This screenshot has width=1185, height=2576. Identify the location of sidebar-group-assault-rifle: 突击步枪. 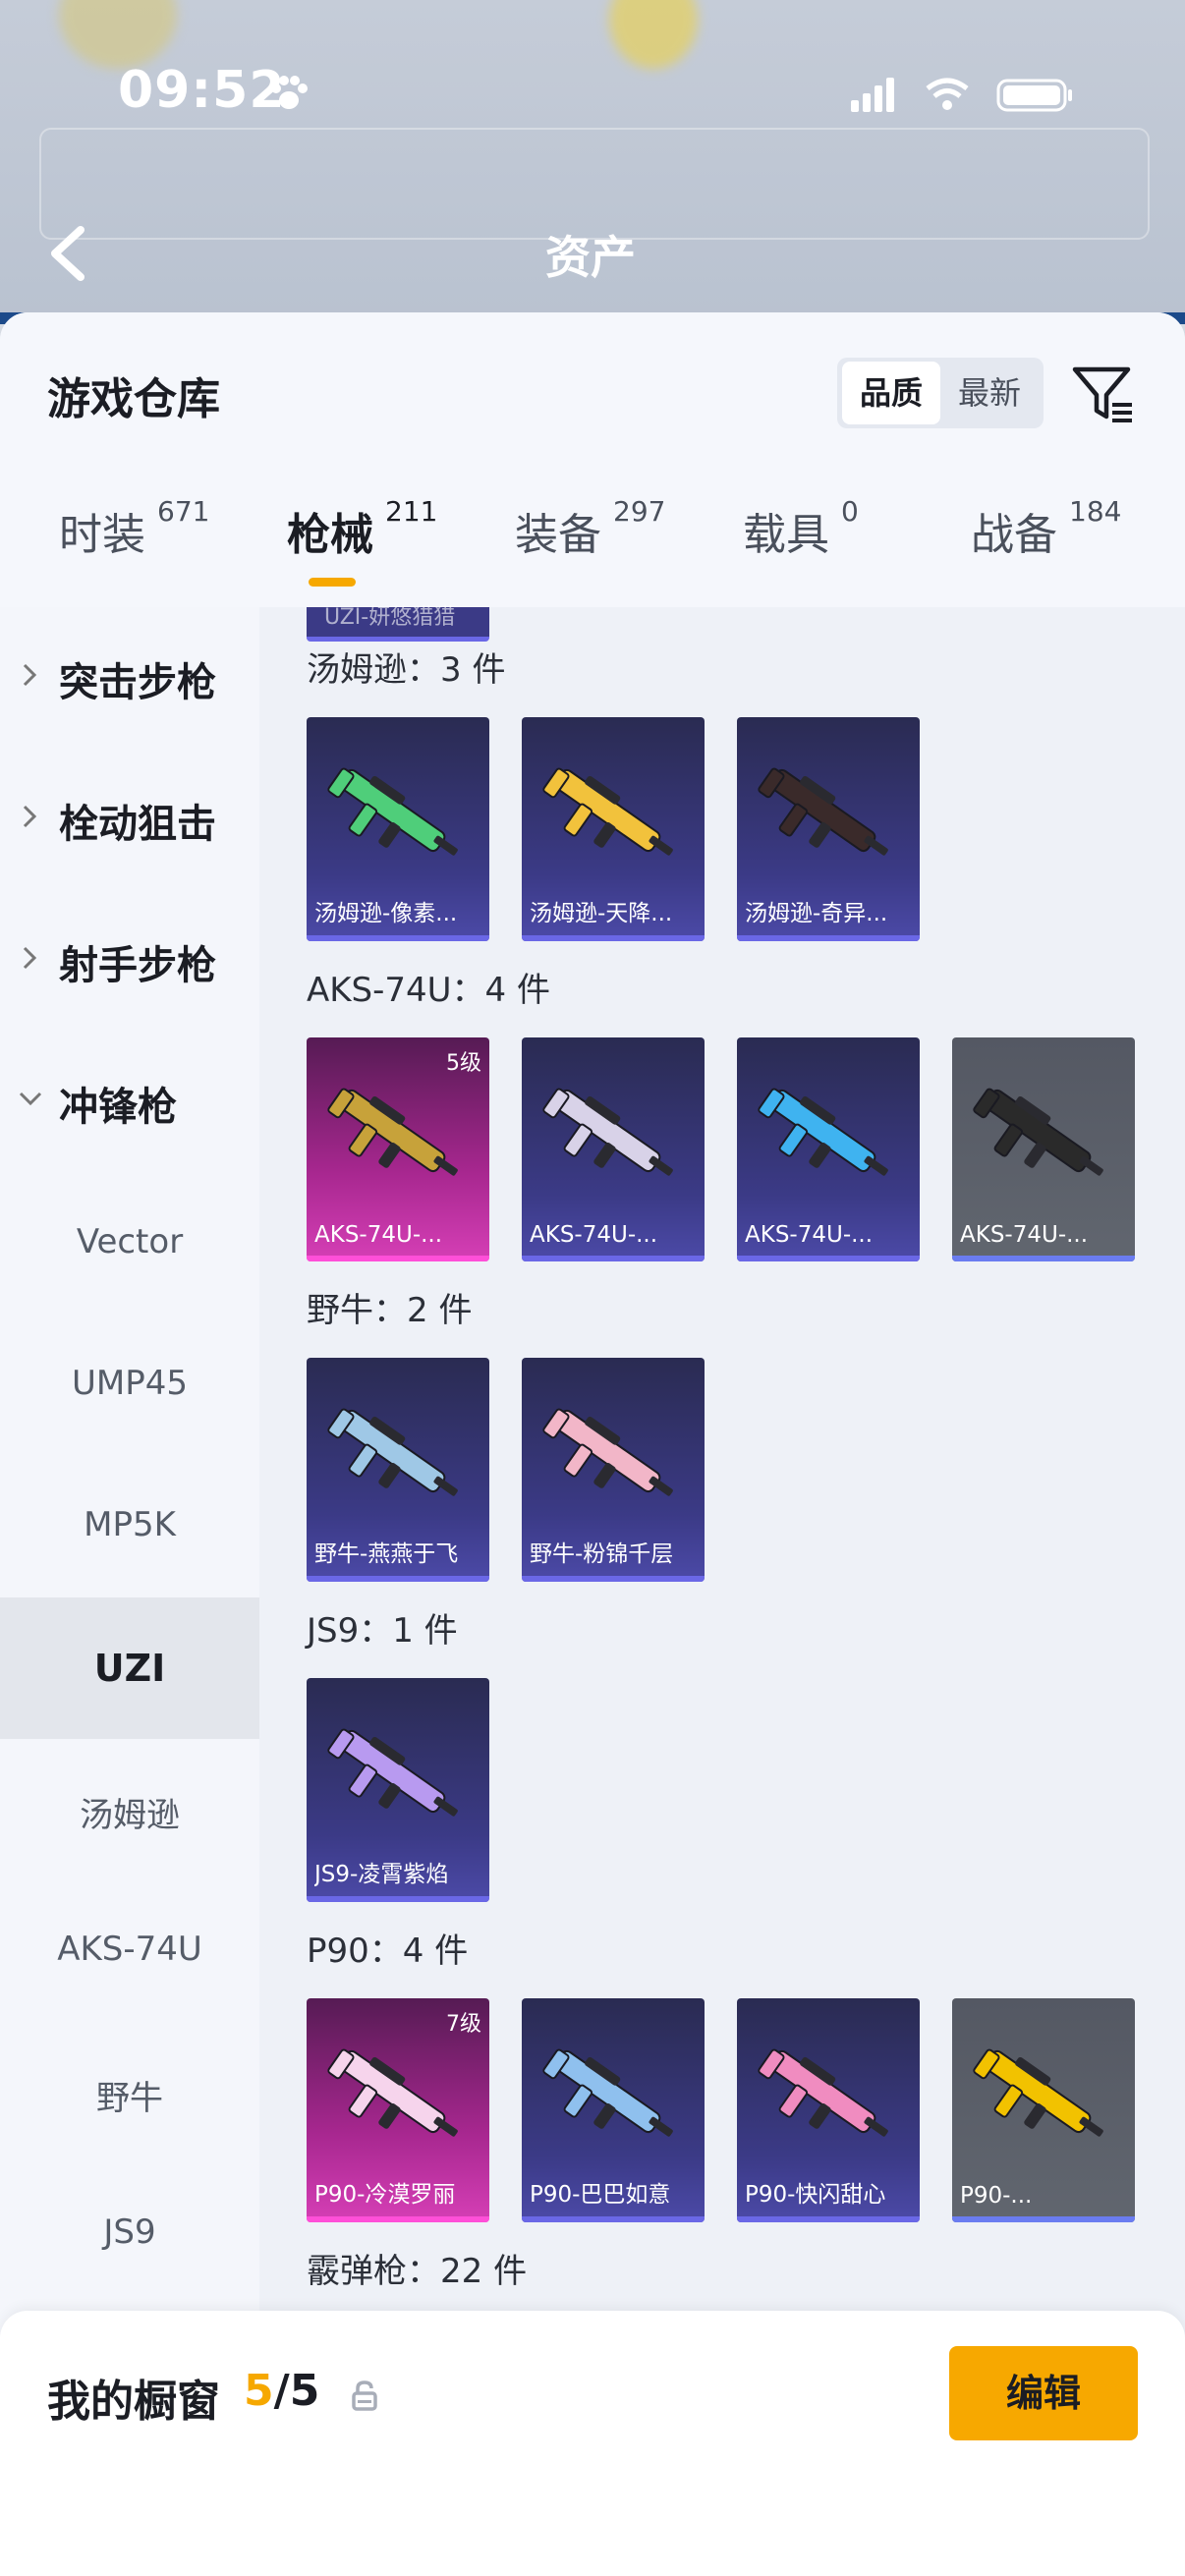
(130, 678).